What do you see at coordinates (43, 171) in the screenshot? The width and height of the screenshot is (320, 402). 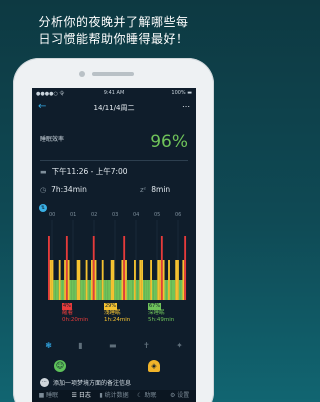 I see `bed-icon: ▬` at bounding box center [43, 171].